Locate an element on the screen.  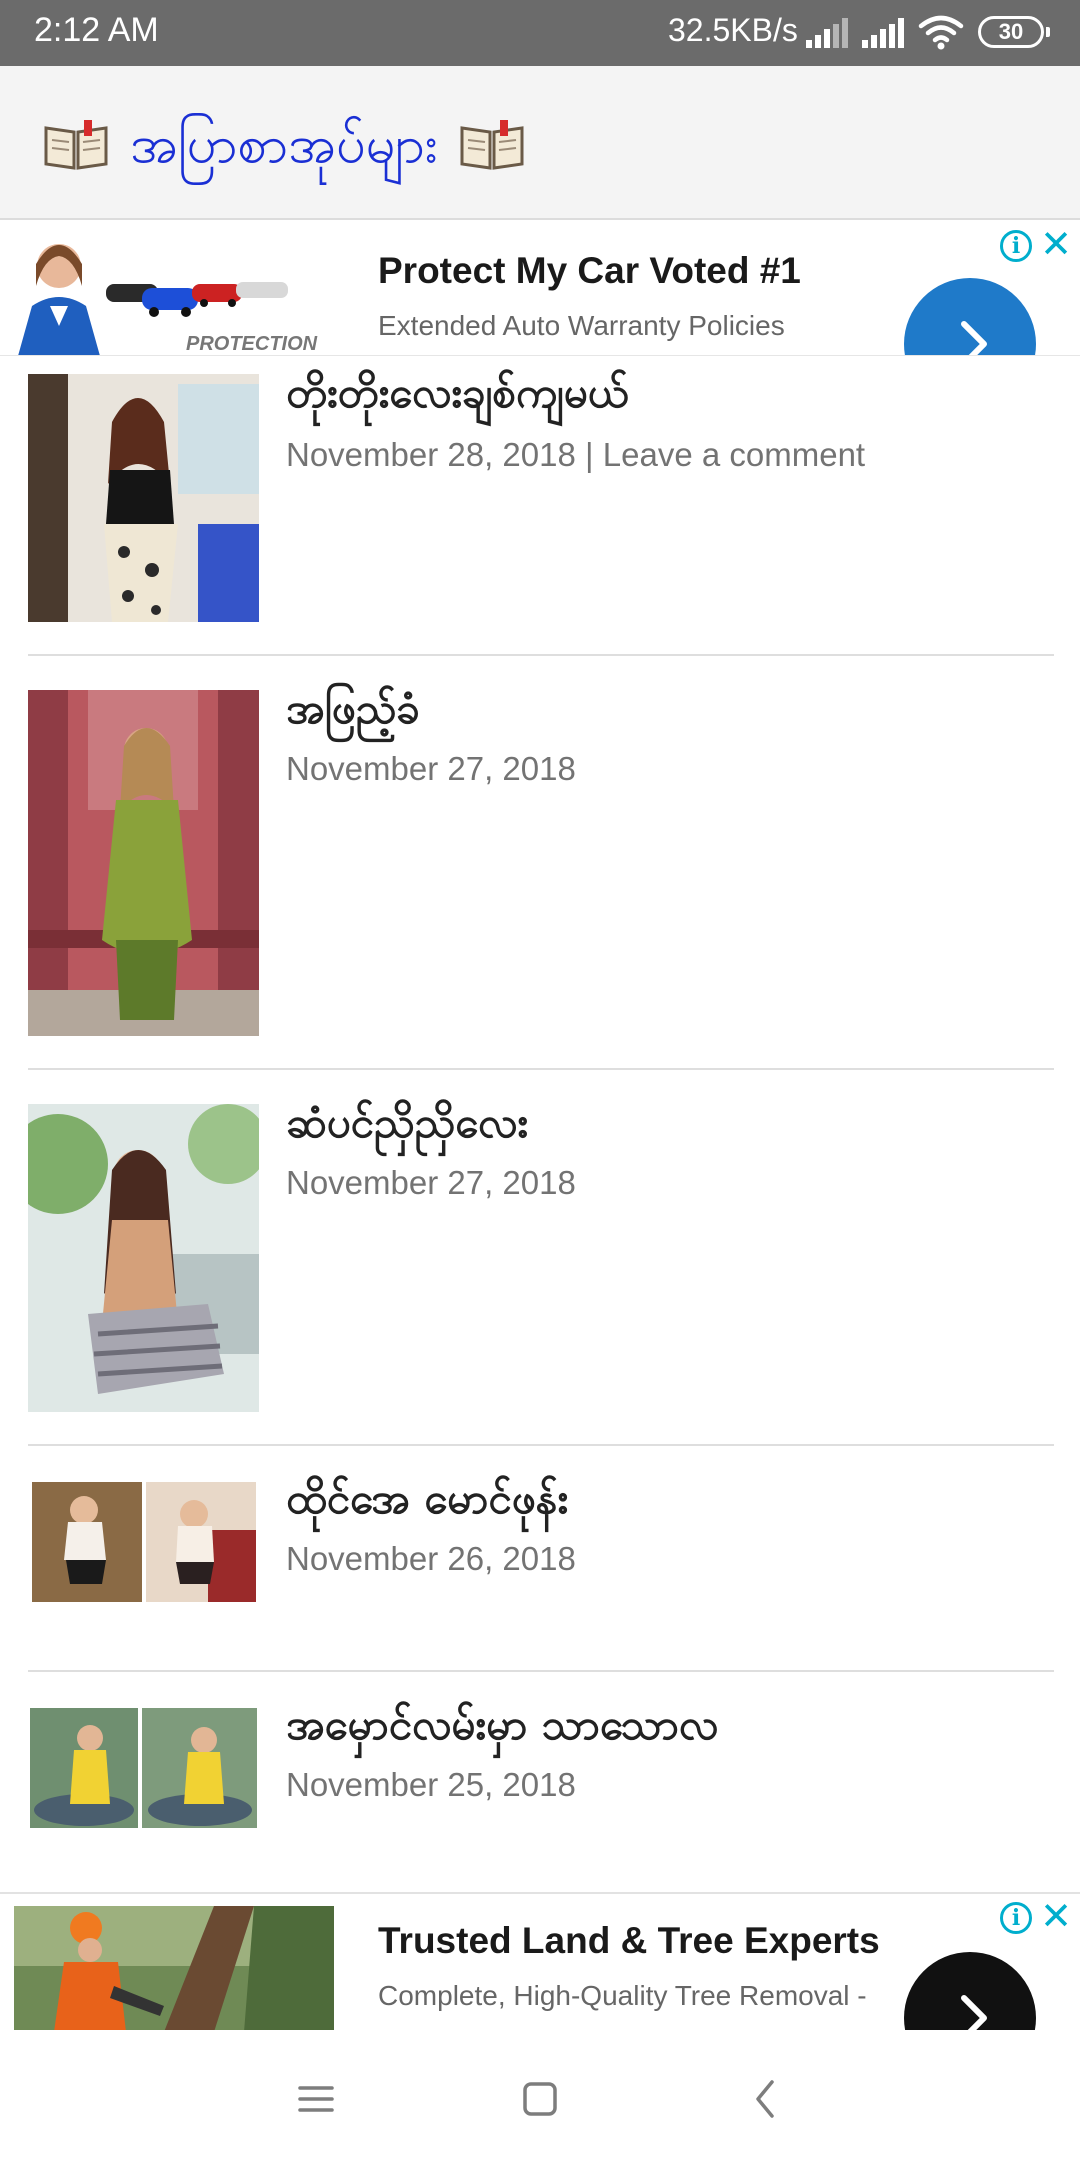
post-date: November 26, 2018 is located at coordinates (431, 1559).